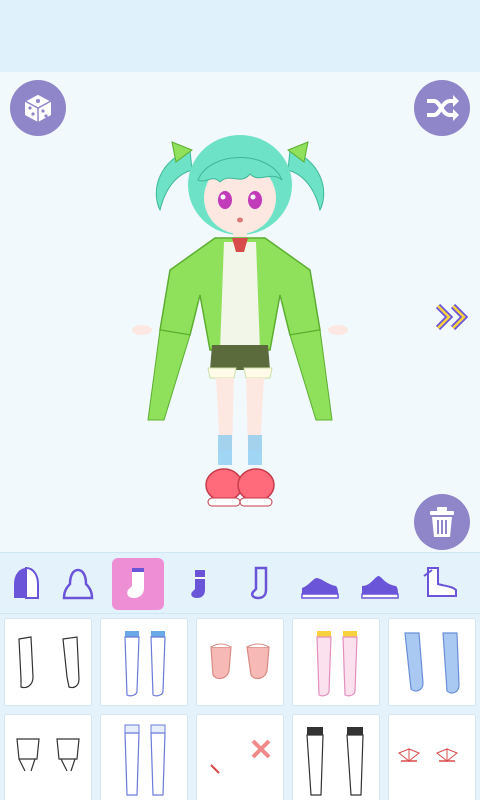 The image size is (480, 800). What do you see at coordinates (240, 36) in the screenshot?
I see `status-bar-area` at bounding box center [240, 36].